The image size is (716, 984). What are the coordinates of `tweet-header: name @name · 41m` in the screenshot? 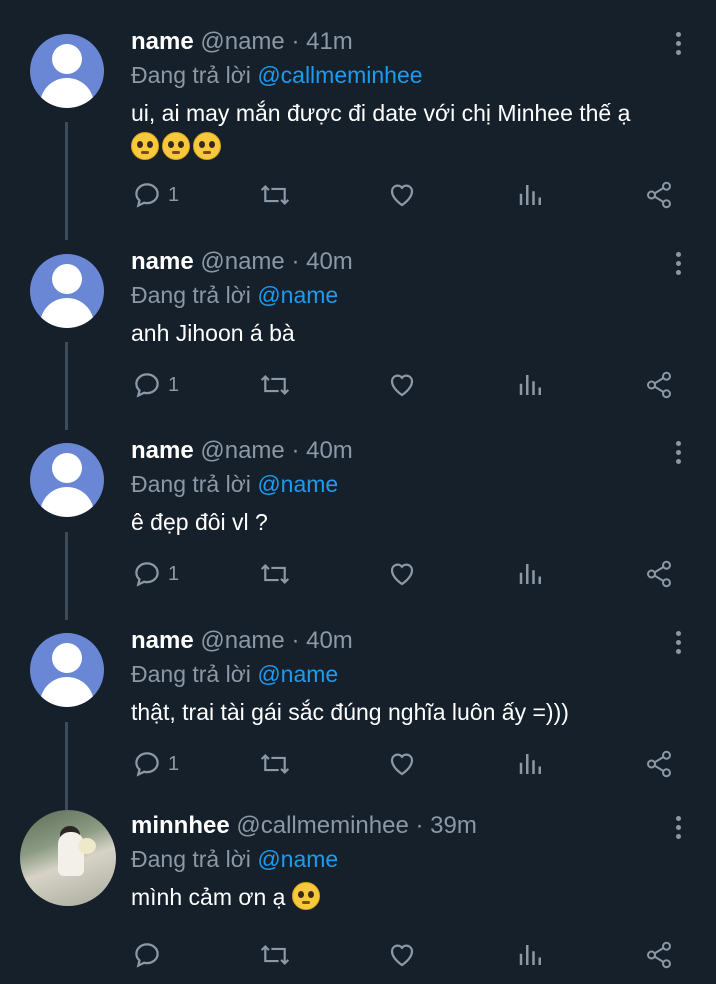 It's located at (242, 42).